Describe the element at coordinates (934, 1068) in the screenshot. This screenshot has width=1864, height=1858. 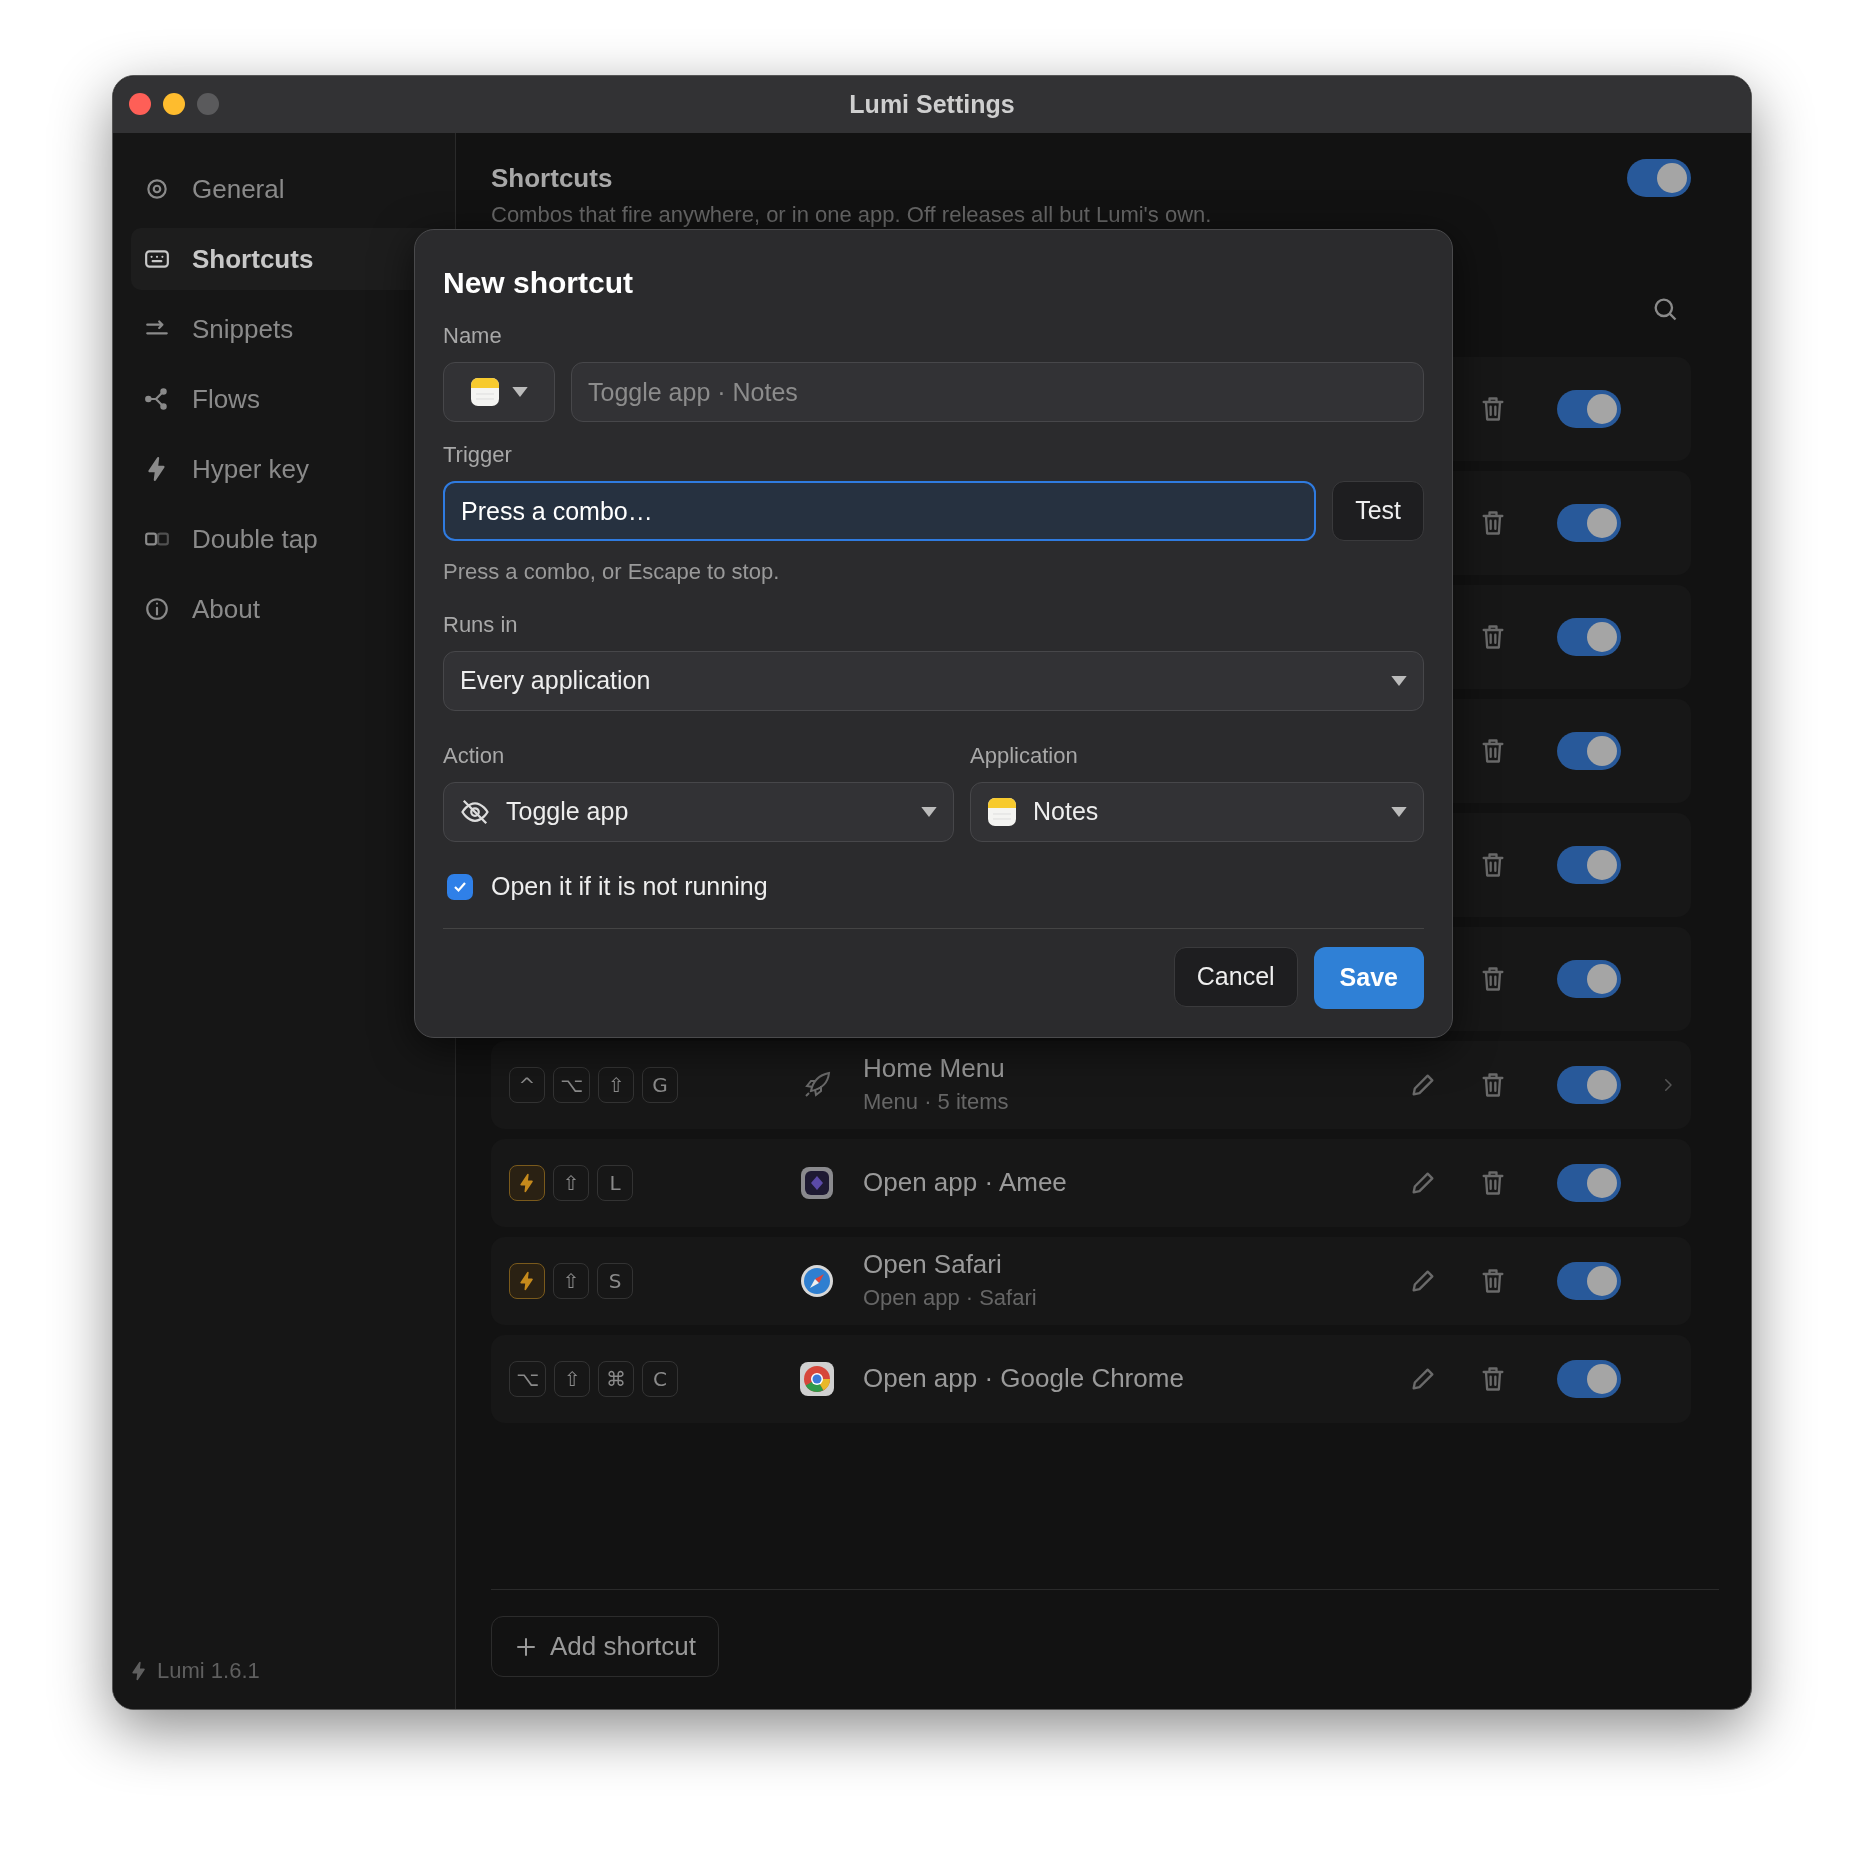
I see `shortcut-title: Home Menu` at that location.